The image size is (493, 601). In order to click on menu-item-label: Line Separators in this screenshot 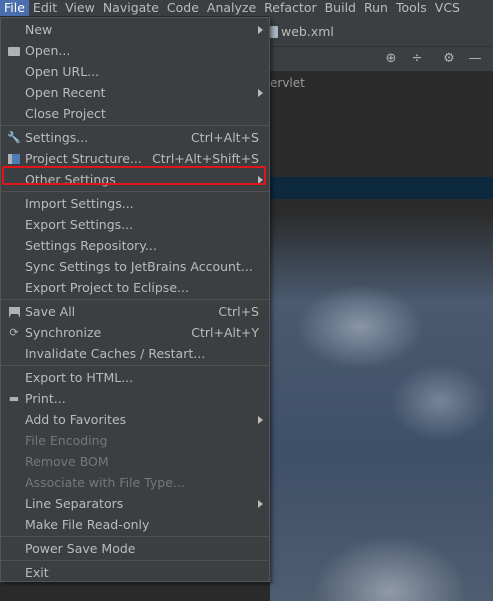, I will do `click(74, 503)`.